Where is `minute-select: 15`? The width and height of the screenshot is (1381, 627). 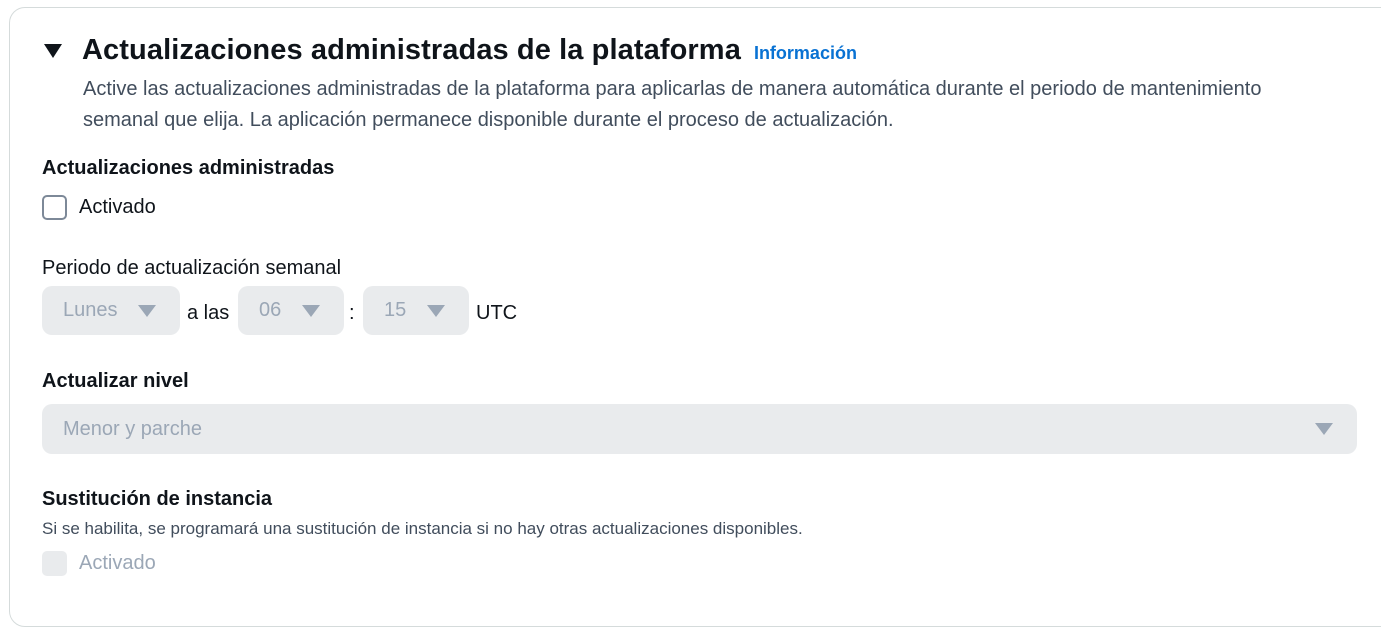
minute-select: 15 is located at coordinates (416, 310).